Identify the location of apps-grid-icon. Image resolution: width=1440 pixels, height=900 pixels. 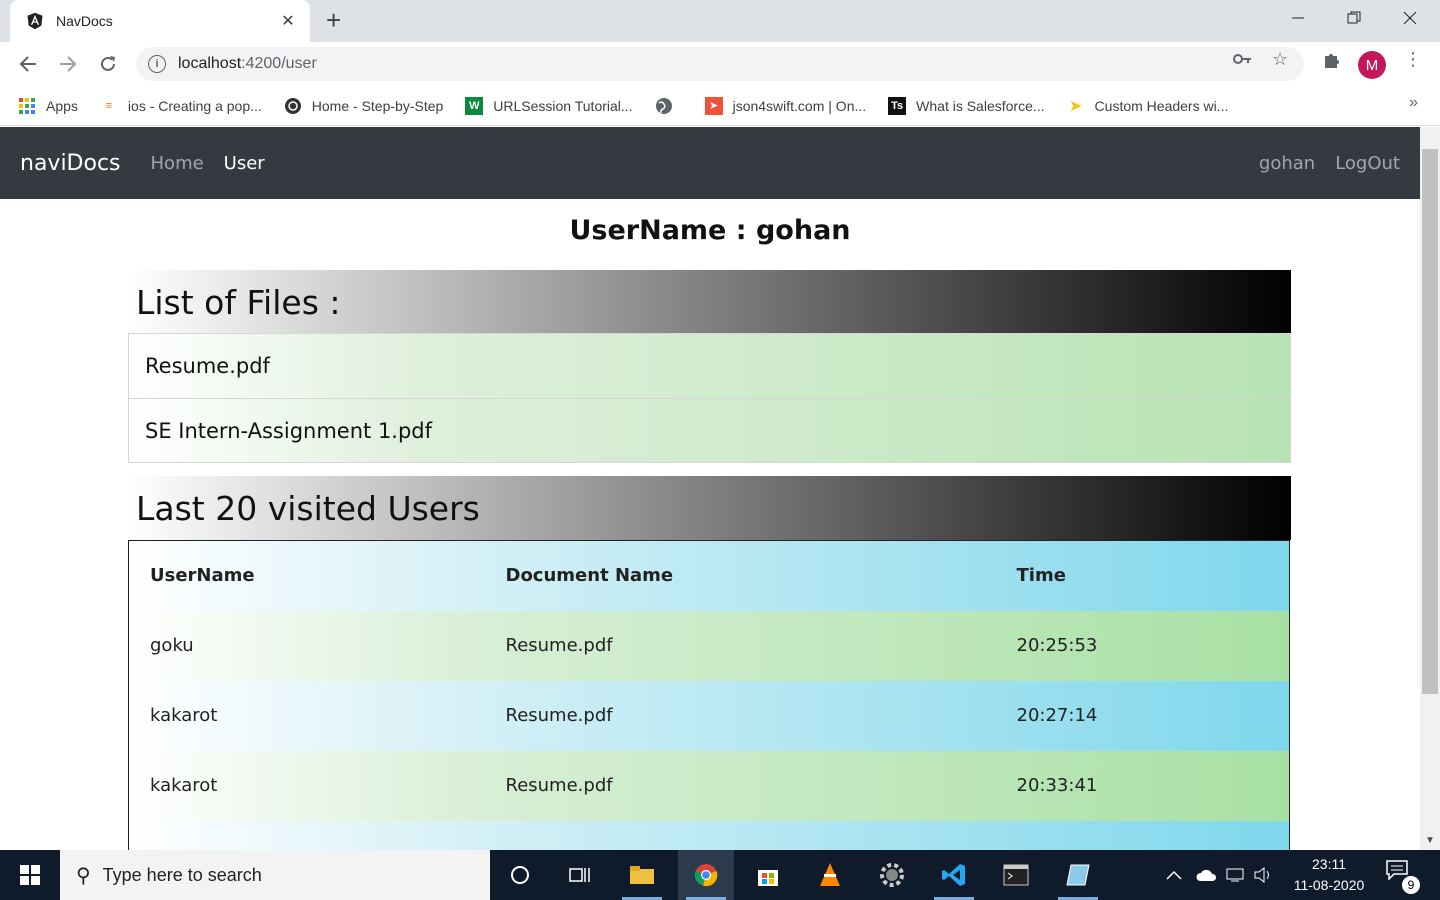
(27, 106).